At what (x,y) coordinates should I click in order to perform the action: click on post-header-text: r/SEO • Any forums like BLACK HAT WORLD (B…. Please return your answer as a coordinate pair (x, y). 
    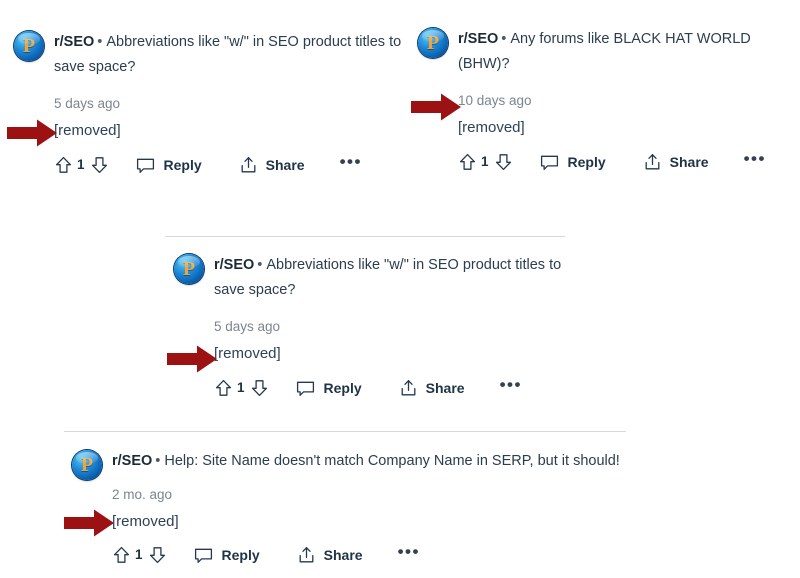
    Looking at the image, I should click on (629, 52).